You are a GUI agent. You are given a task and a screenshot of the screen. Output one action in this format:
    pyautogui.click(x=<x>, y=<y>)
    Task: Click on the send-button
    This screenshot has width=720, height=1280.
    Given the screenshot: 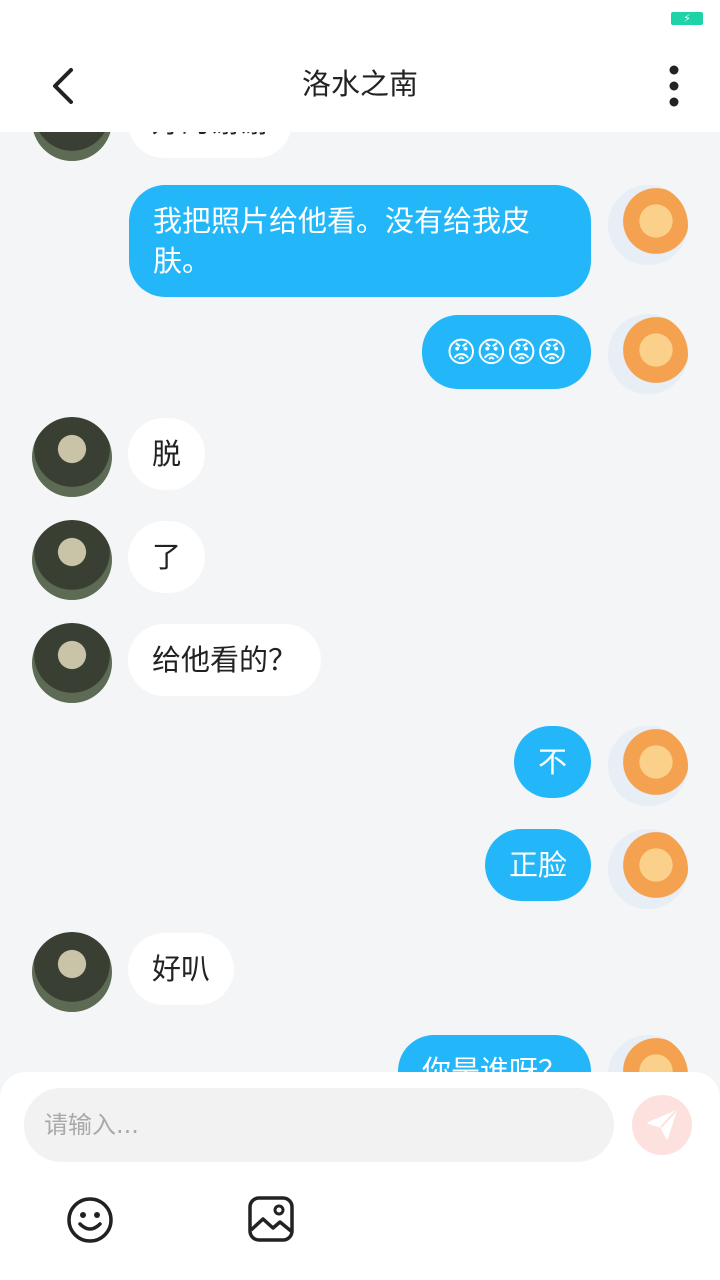 What is the action you would take?
    pyautogui.click(x=662, y=1125)
    